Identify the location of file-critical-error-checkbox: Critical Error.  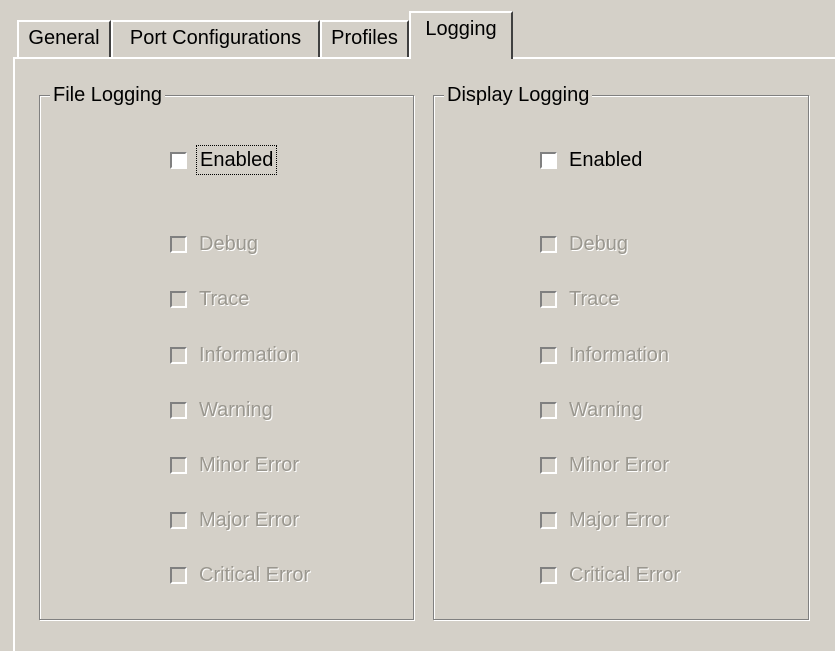
(240, 575).